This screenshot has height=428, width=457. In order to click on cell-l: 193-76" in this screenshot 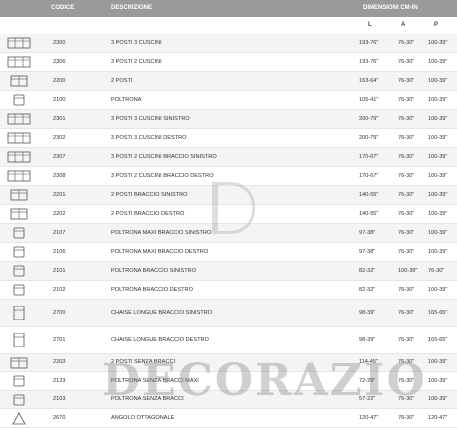, I will do `click(369, 61)`.